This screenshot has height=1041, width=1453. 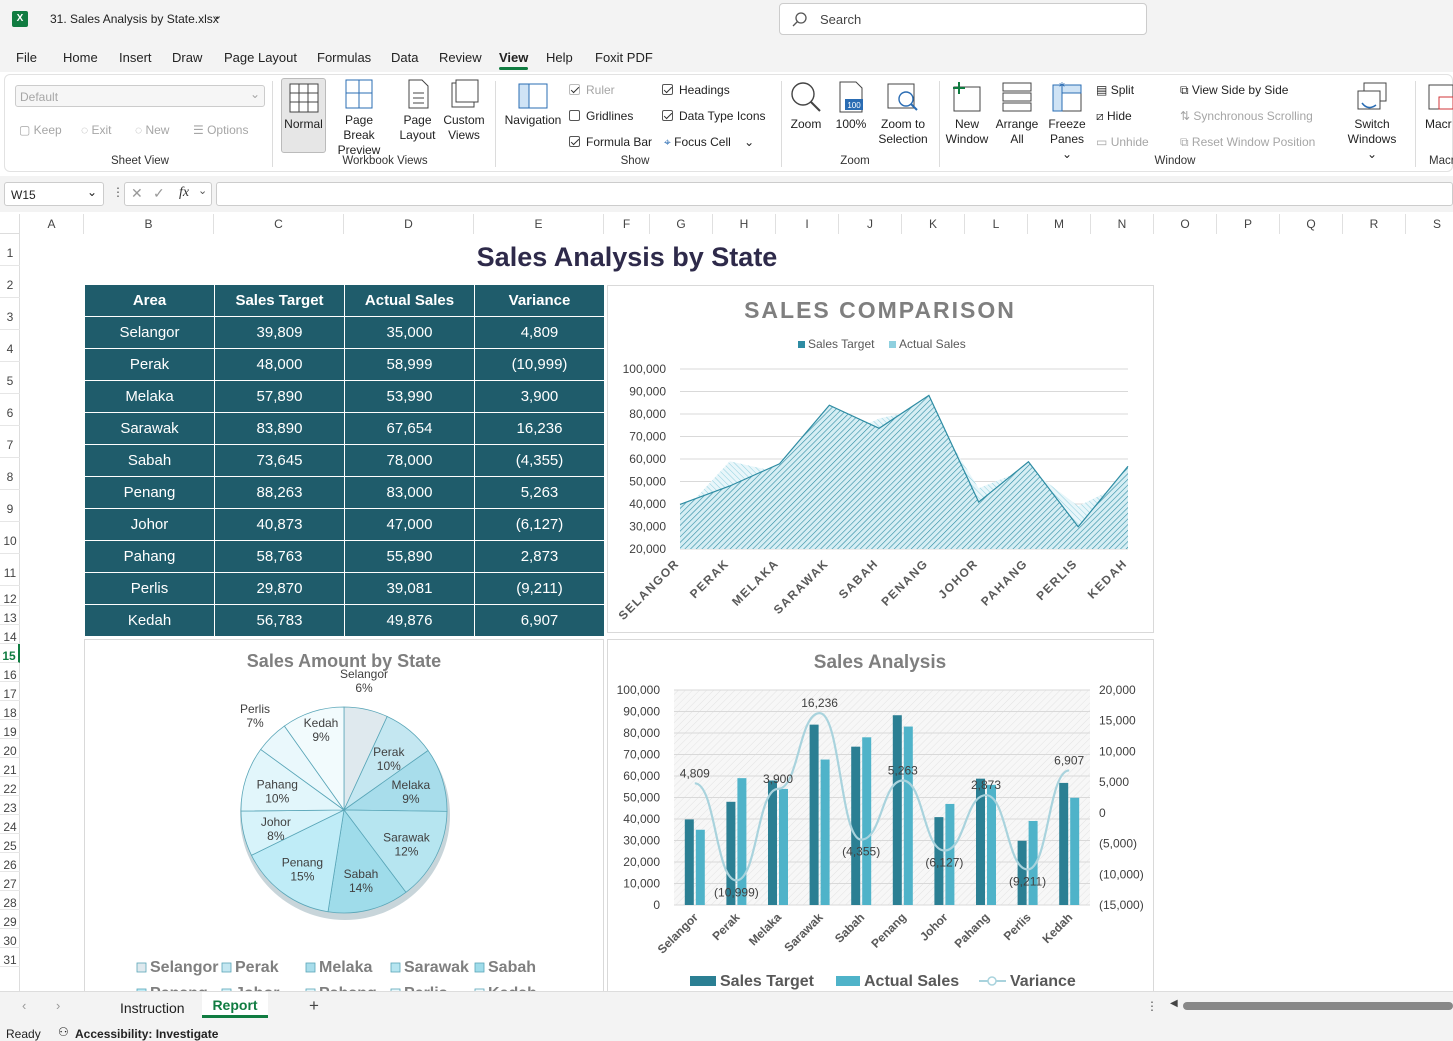 I want to click on column-header-k: K, so click(x=933, y=224).